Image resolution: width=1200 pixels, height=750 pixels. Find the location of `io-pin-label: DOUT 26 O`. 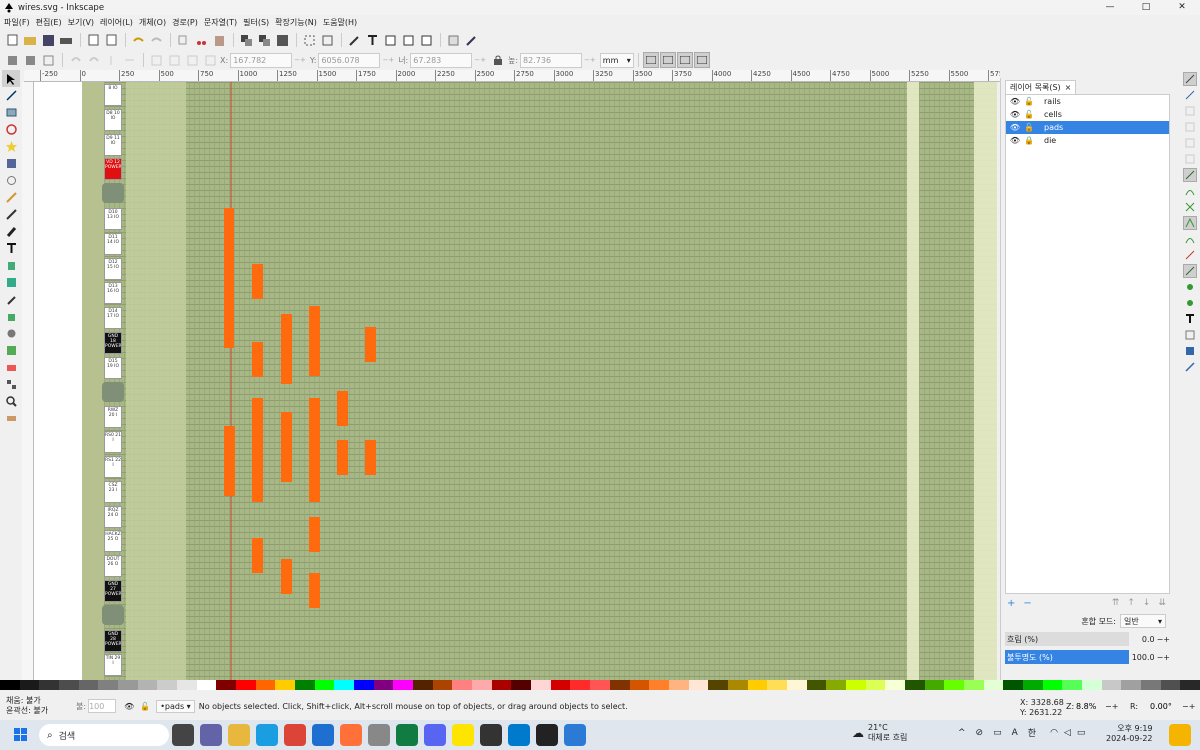

io-pin-label: DOUT 26 O is located at coordinates (113, 566).